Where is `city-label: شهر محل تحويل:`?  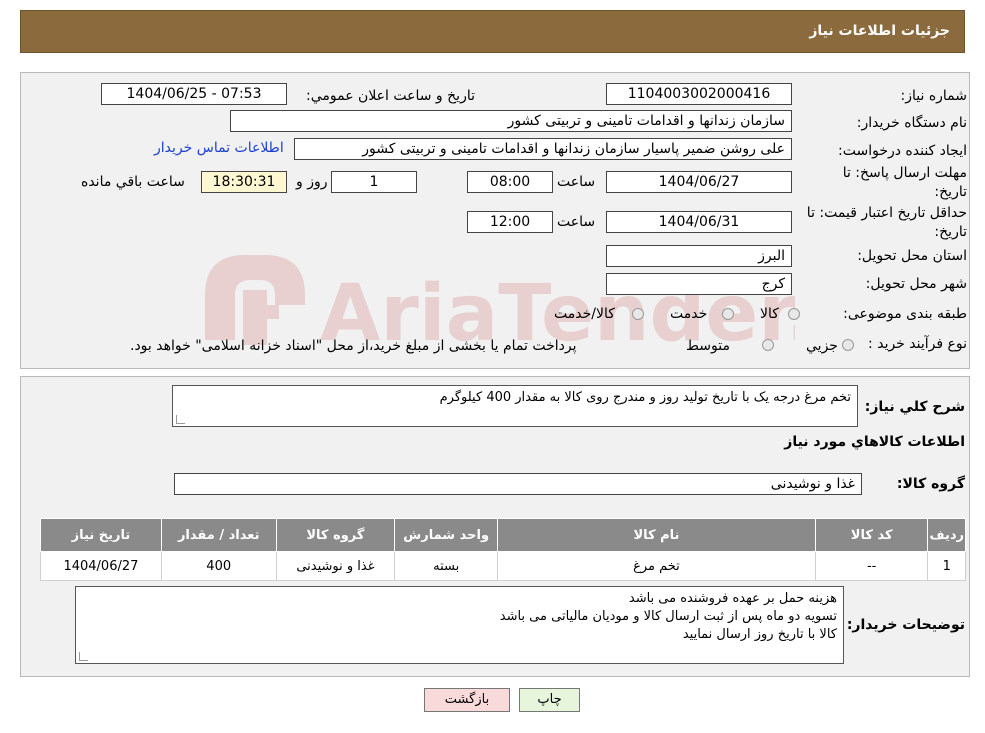
city-label: شهر محل تحويل: is located at coordinates (916, 284).